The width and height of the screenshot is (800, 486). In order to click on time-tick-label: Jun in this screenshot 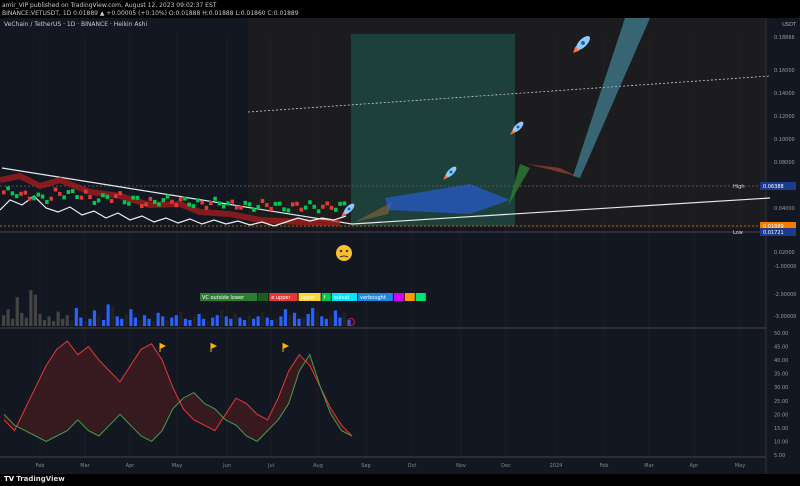, I will do `click(226, 466)`.